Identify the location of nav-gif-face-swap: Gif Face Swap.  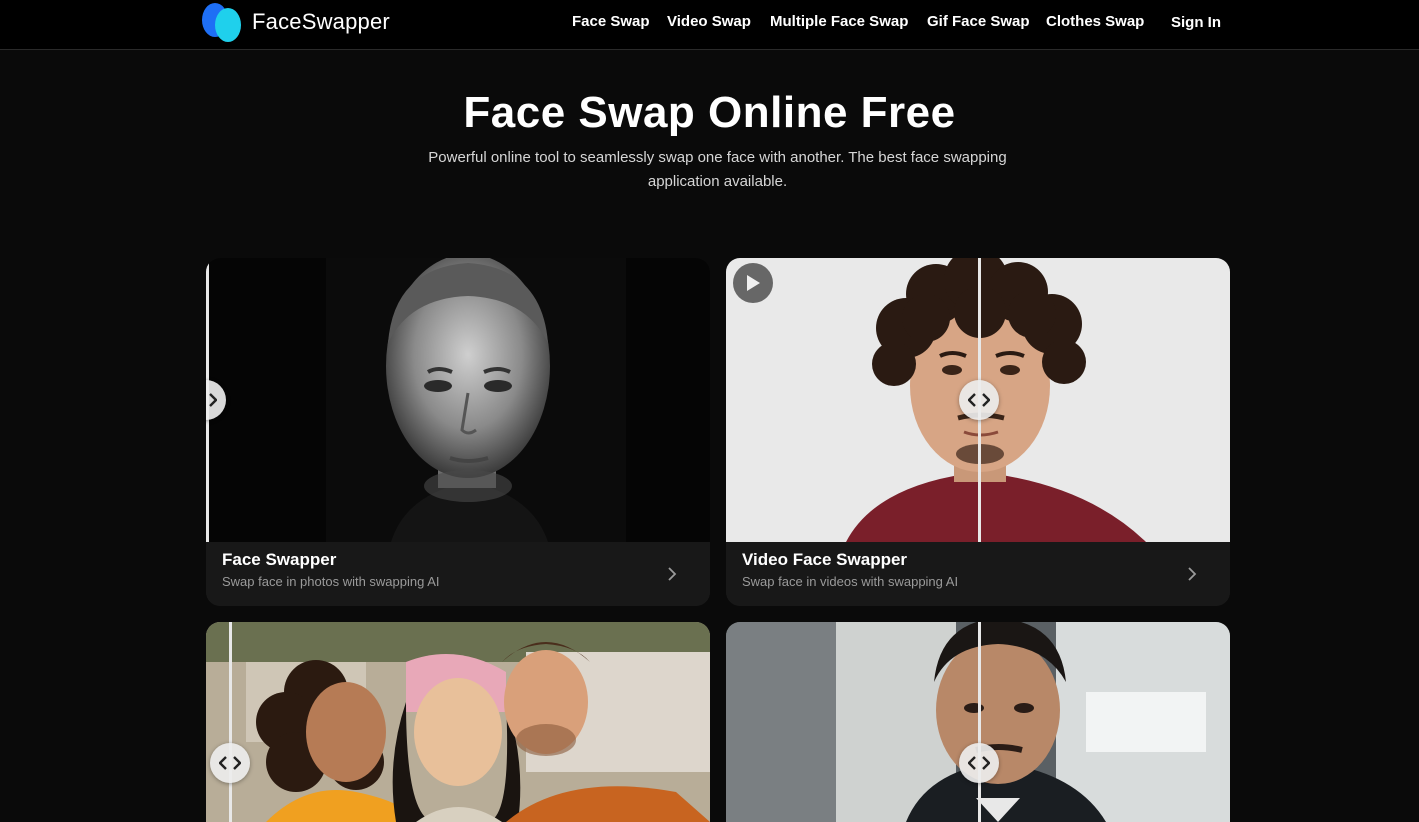
(978, 21).